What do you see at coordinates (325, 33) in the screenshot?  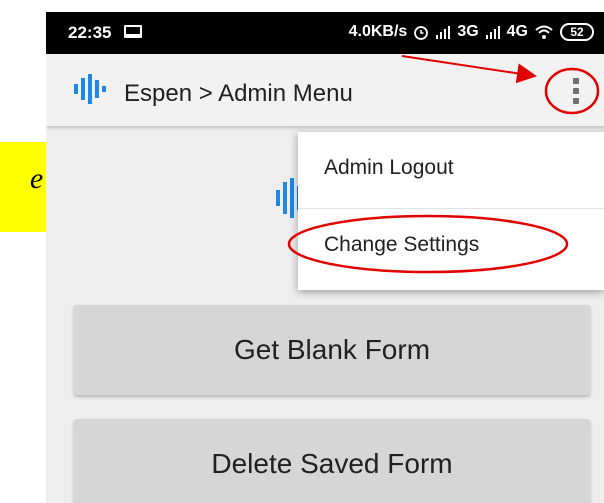 I see `status-bar: 22:35 4.0KB/s 3G 4G 52` at bounding box center [325, 33].